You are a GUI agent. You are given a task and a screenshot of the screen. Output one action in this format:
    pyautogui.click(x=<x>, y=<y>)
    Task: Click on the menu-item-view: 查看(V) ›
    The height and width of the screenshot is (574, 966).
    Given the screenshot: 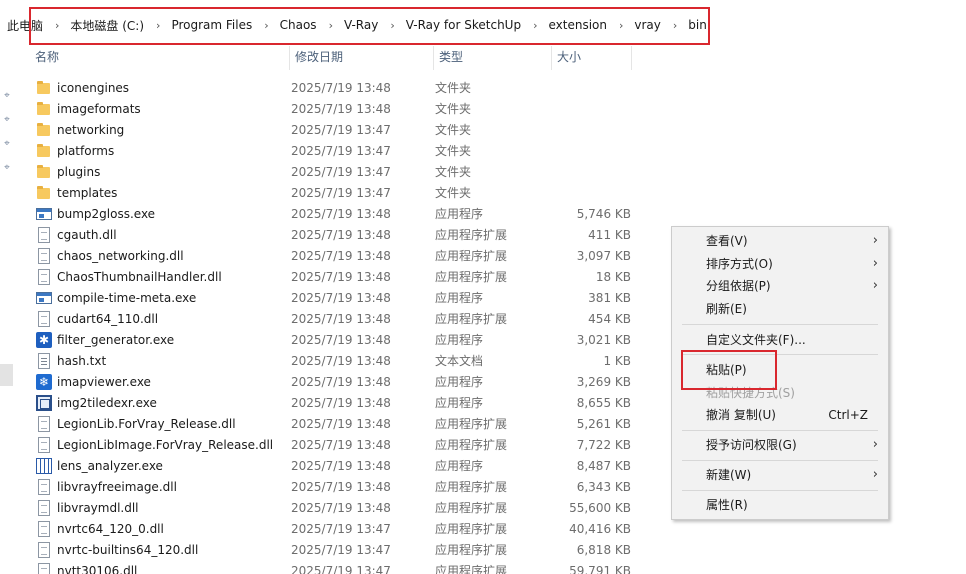 What is the action you would take?
    pyautogui.click(x=780, y=241)
    